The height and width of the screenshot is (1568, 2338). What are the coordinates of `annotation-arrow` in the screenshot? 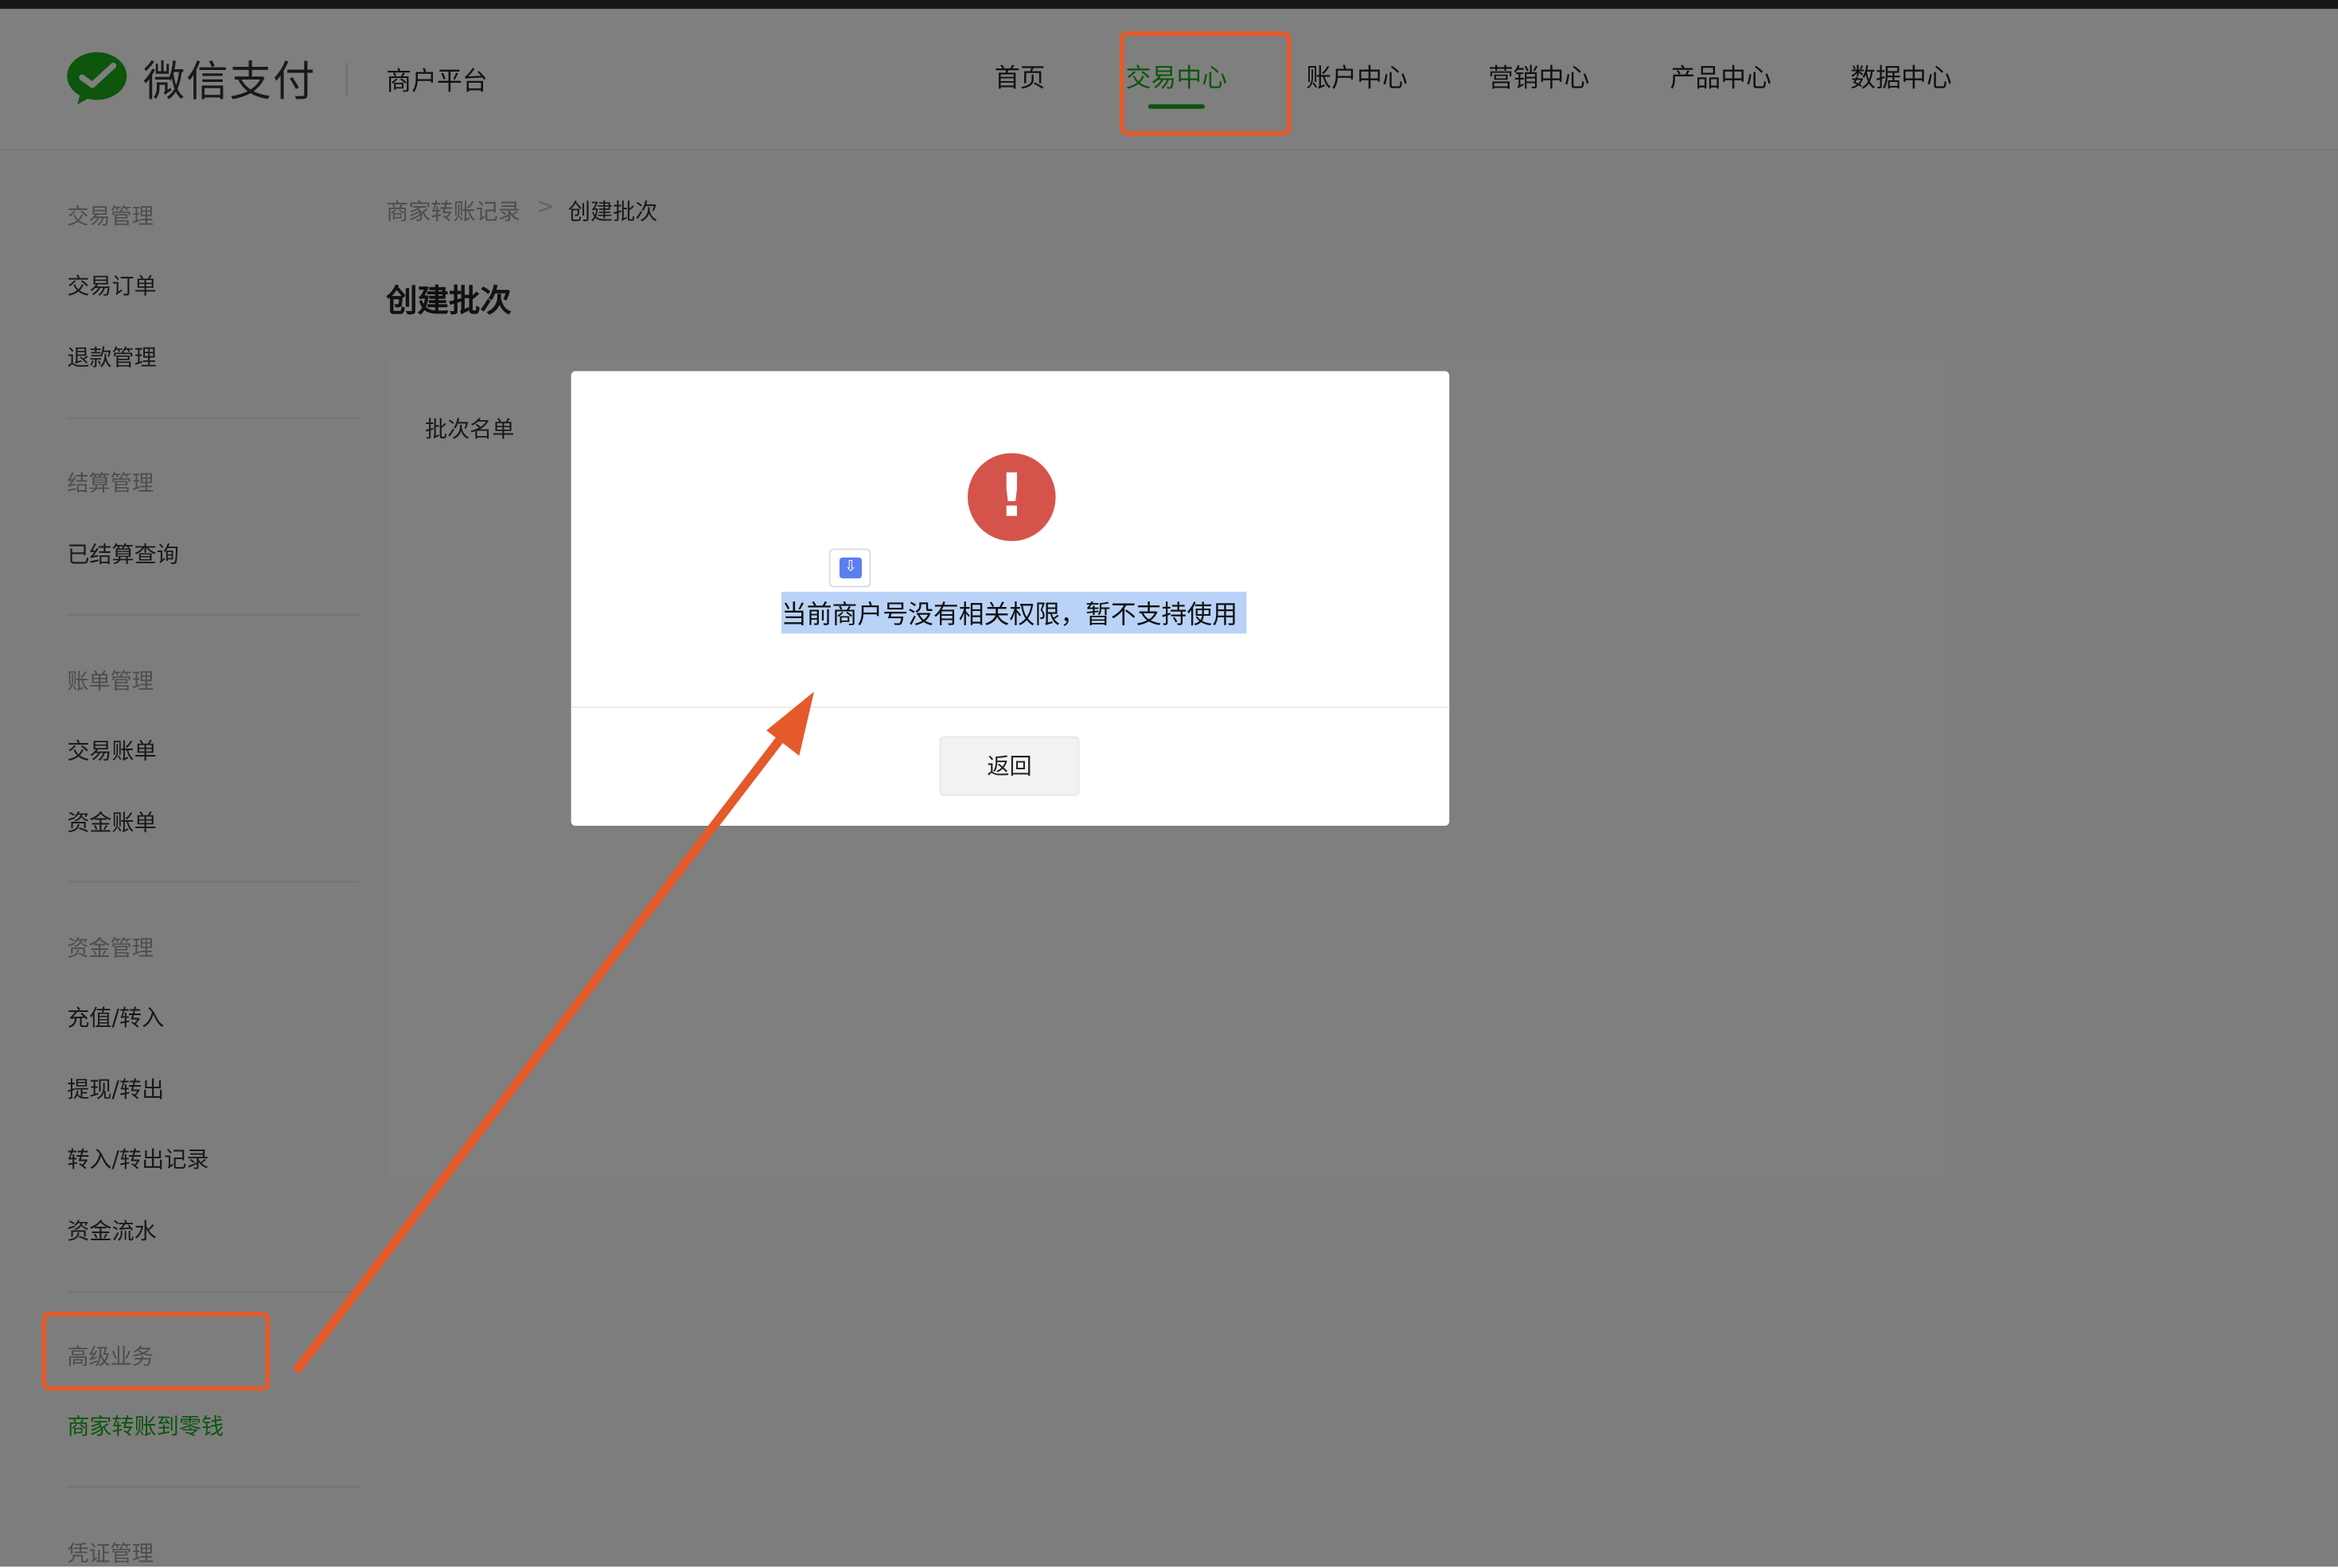 It's located at (554, 1032).